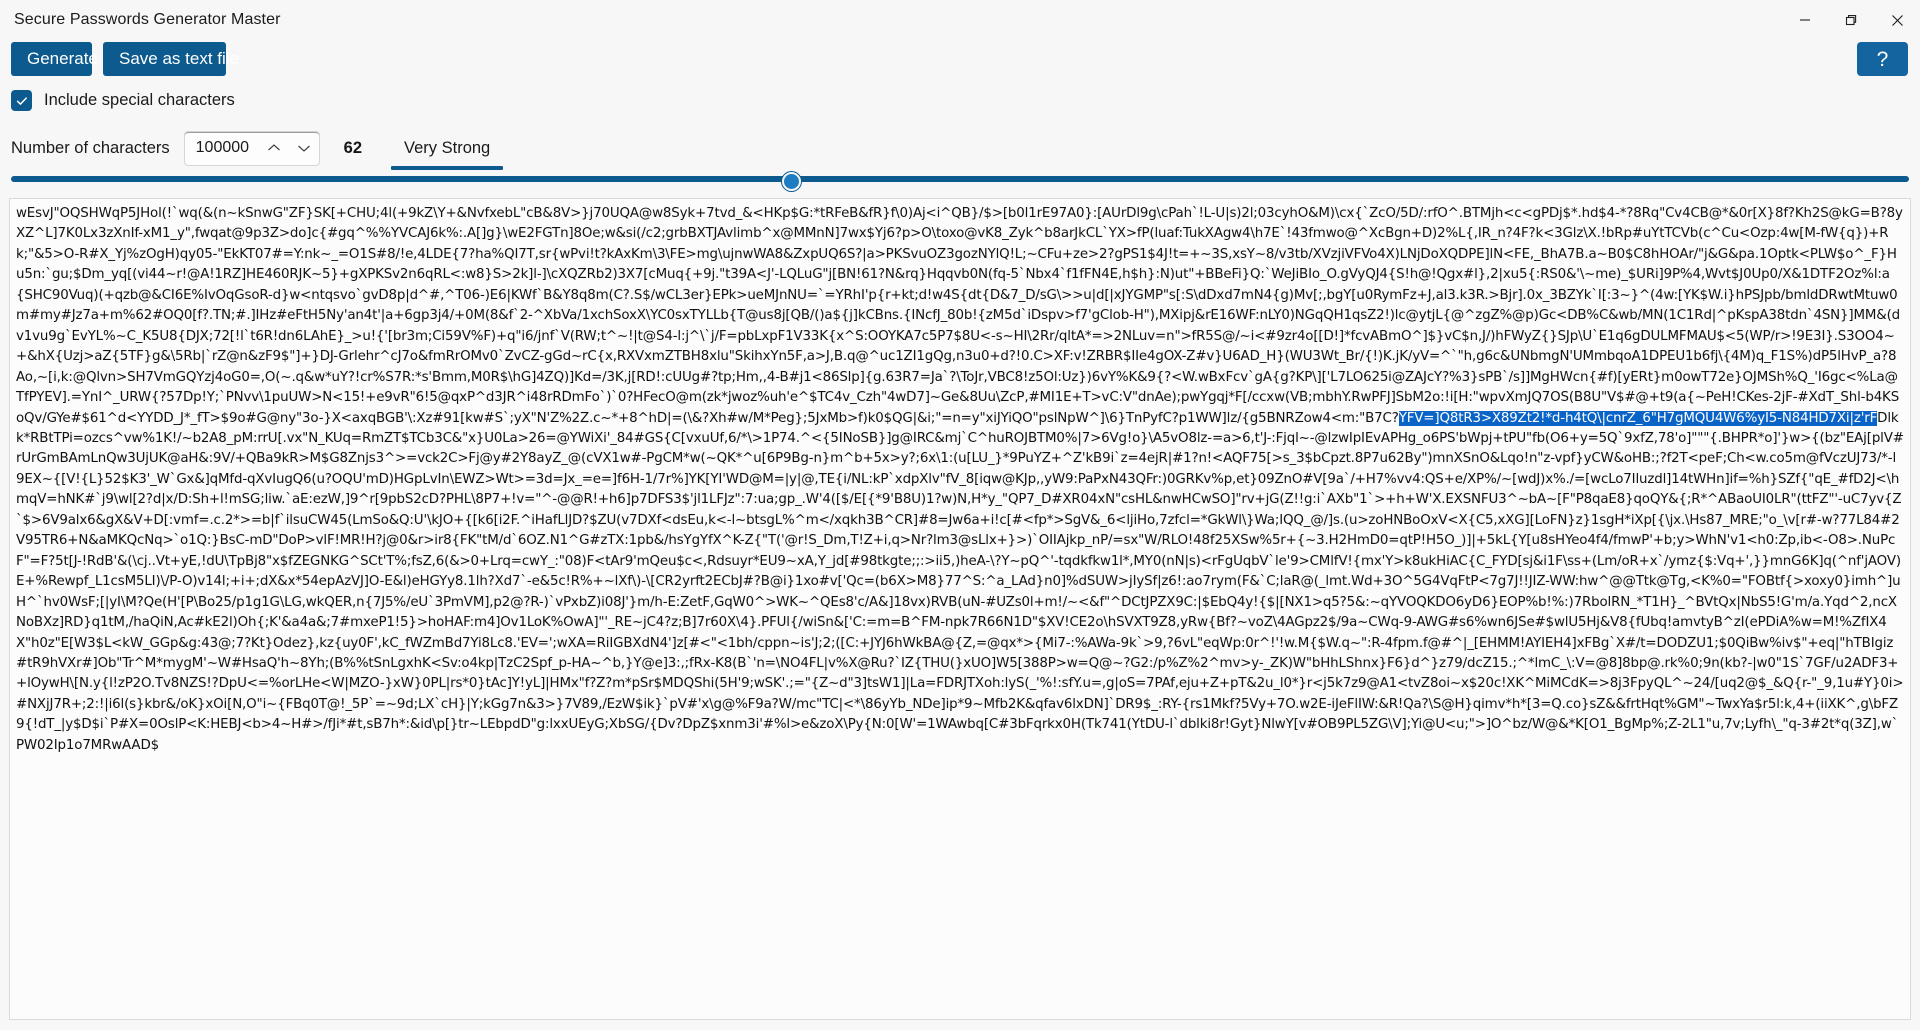 The width and height of the screenshot is (1920, 1030). I want to click on strength-bar, so click(447, 167).